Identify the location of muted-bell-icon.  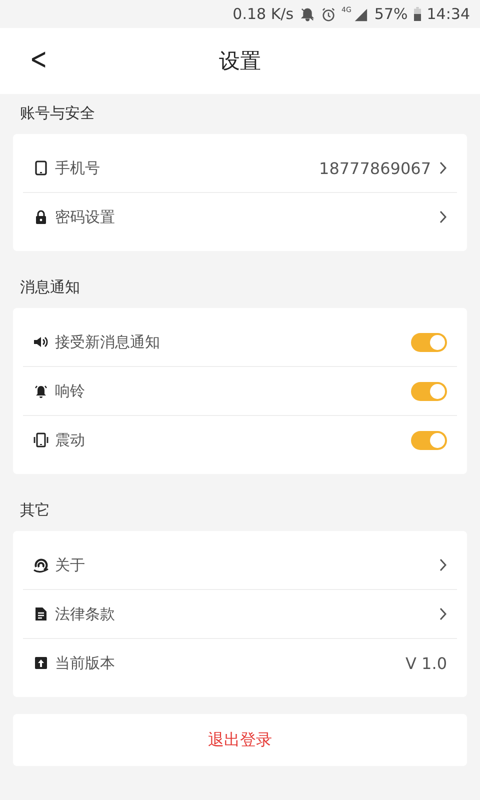
(307, 14).